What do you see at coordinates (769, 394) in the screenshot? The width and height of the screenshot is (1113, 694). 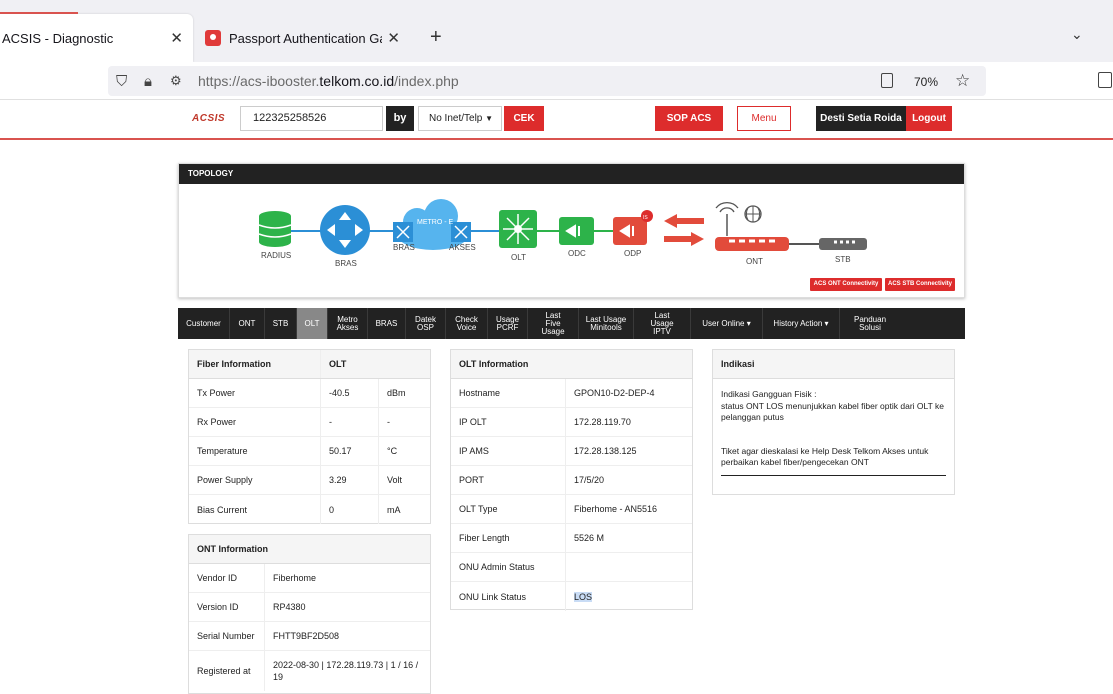 I see `indikasi-line: Indikasi Gangguan Fisik :` at bounding box center [769, 394].